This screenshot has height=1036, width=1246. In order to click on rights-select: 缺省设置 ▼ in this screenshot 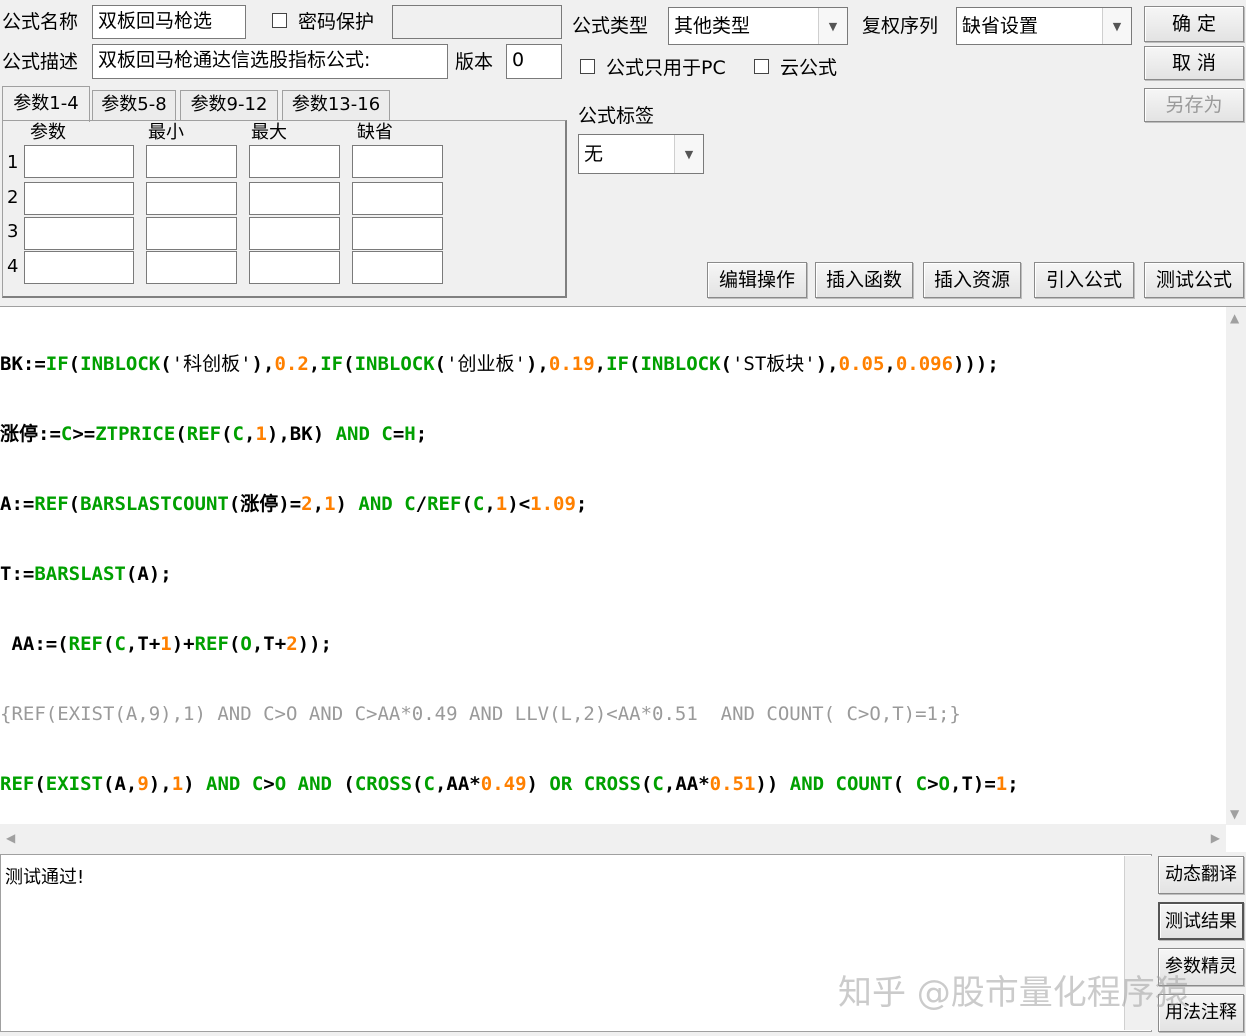, I will do `click(1044, 26)`.